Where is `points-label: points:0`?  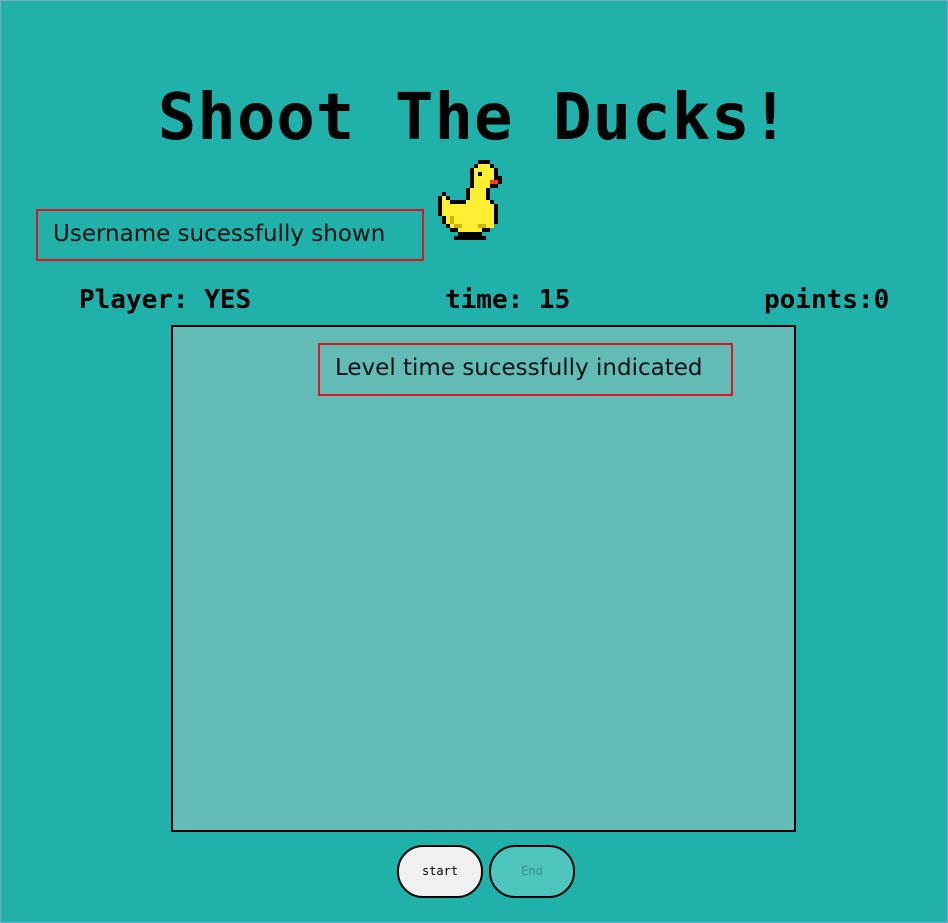
points-label: points:0 is located at coordinates (827, 300).